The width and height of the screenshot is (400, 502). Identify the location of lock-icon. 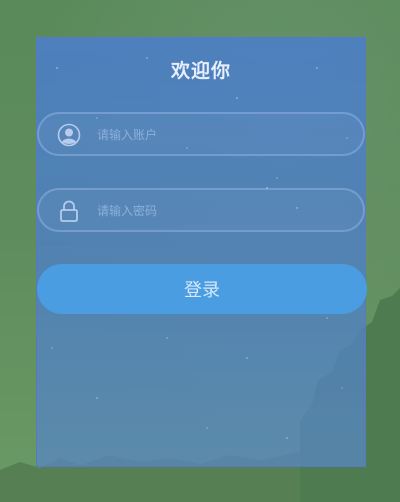
(69, 211).